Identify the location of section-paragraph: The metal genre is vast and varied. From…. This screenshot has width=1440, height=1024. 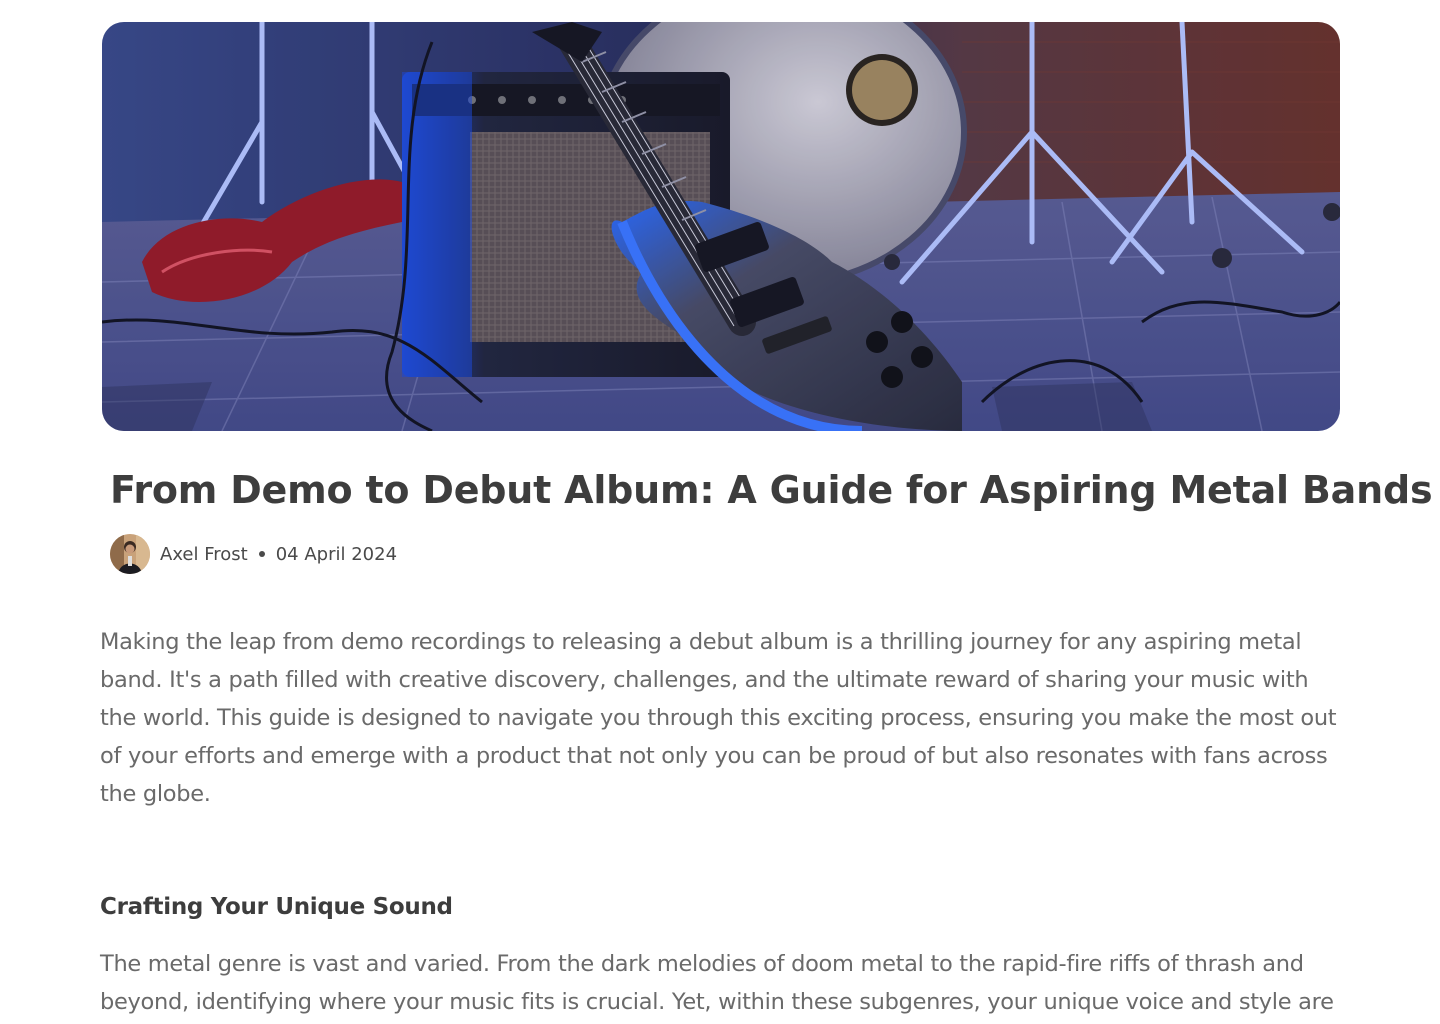
(717, 983).